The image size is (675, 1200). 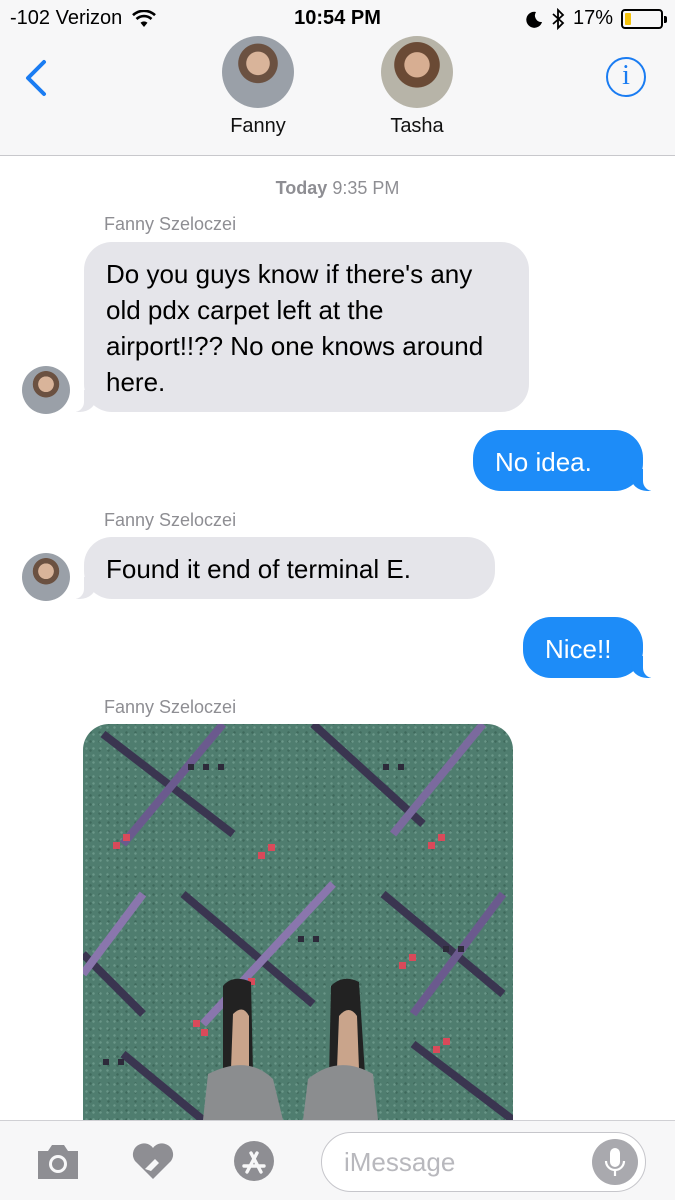 What do you see at coordinates (558, 18) in the screenshot?
I see `bluetooth-icon` at bounding box center [558, 18].